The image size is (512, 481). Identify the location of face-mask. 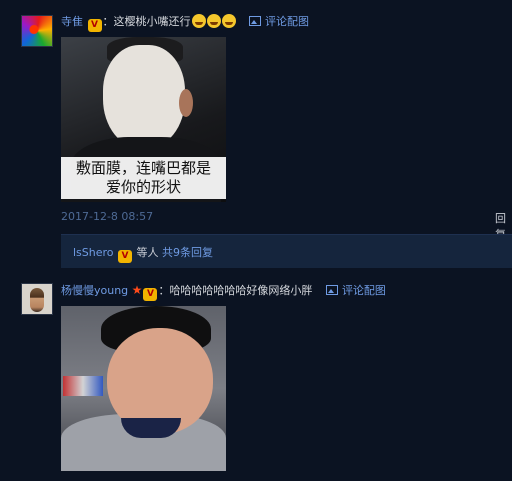
(144, 97).